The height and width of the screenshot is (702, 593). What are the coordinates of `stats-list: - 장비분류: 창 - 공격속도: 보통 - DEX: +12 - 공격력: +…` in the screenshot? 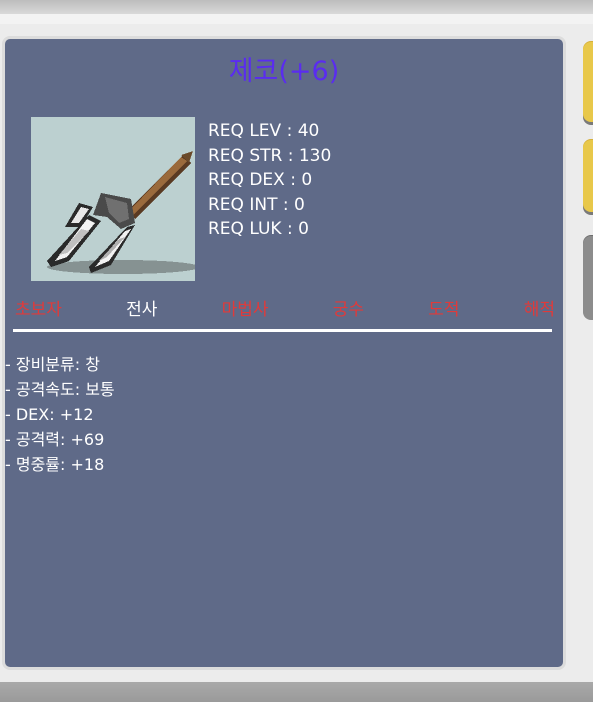 It's located at (60, 414).